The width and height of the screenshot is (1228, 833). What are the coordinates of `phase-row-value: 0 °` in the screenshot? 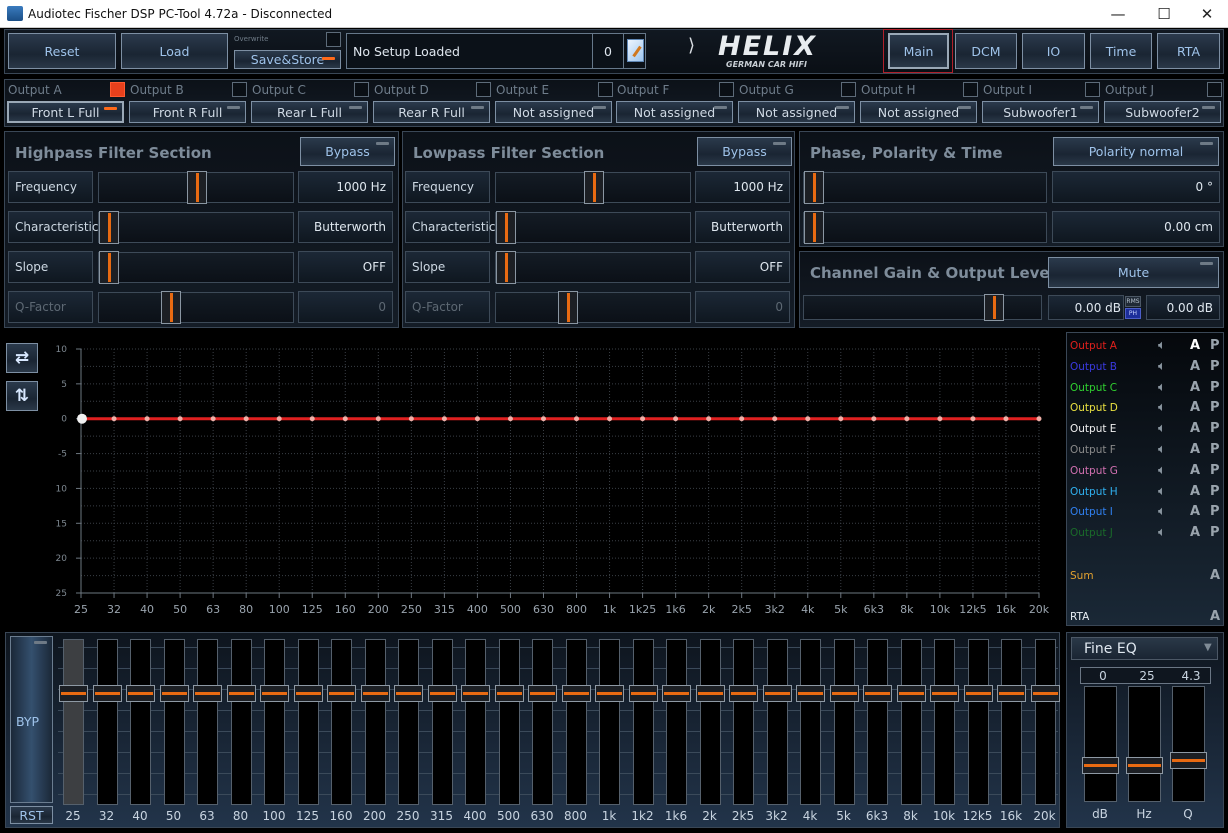 It's located at (1136, 187).